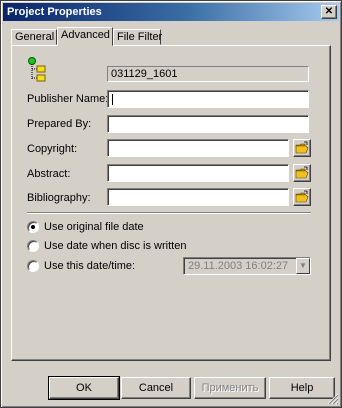 The height and width of the screenshot is (408, 342). What do you see at coordinates (144, 74) in the screenshot?
I see `project-id-value: 031129_1601` at bounding box center [144, 74].